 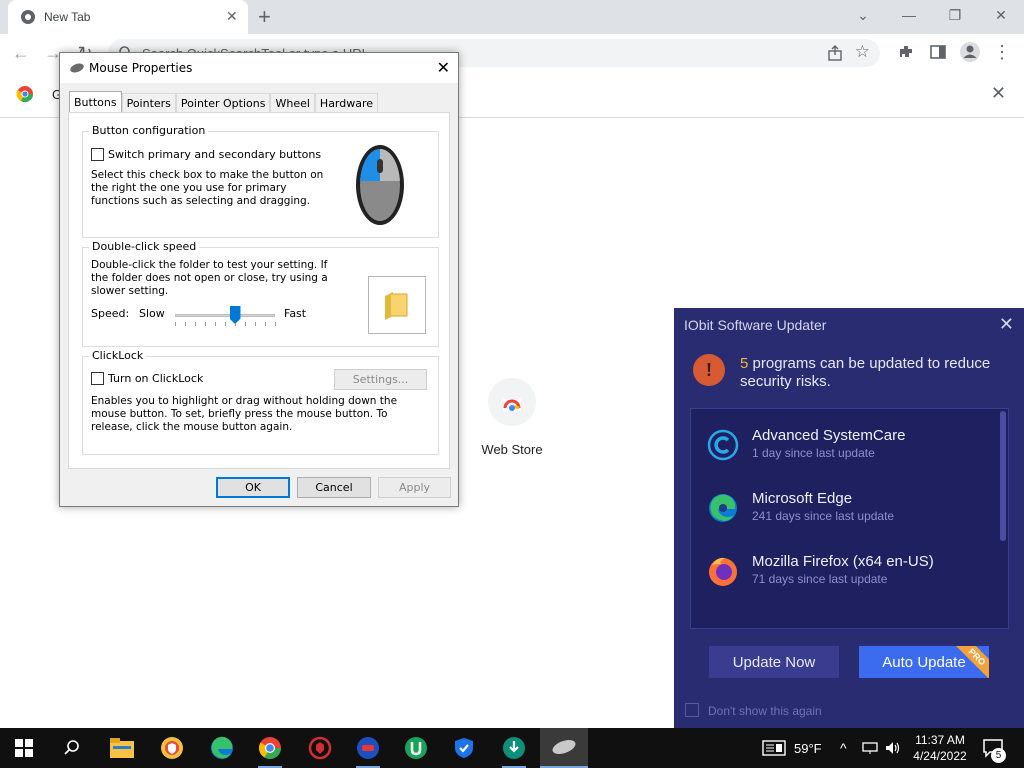 I want to click on software-updater-icon, so click(x=514, y=748).